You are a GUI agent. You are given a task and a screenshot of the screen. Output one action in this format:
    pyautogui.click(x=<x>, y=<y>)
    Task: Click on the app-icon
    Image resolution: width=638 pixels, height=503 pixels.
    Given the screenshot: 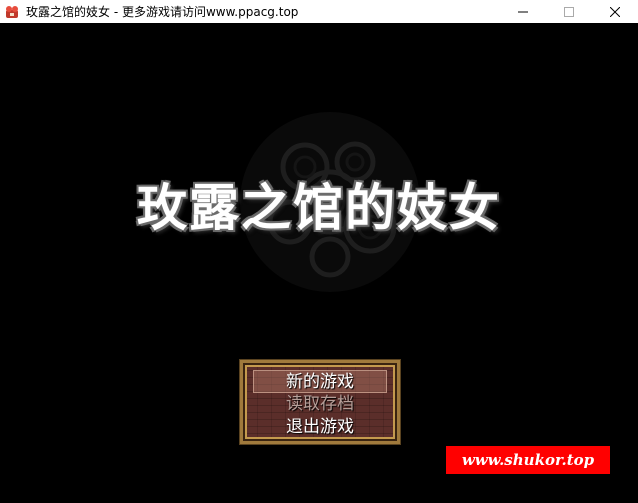 What is the action you would take?
    pyautogui.click(x=12, y=12)
    